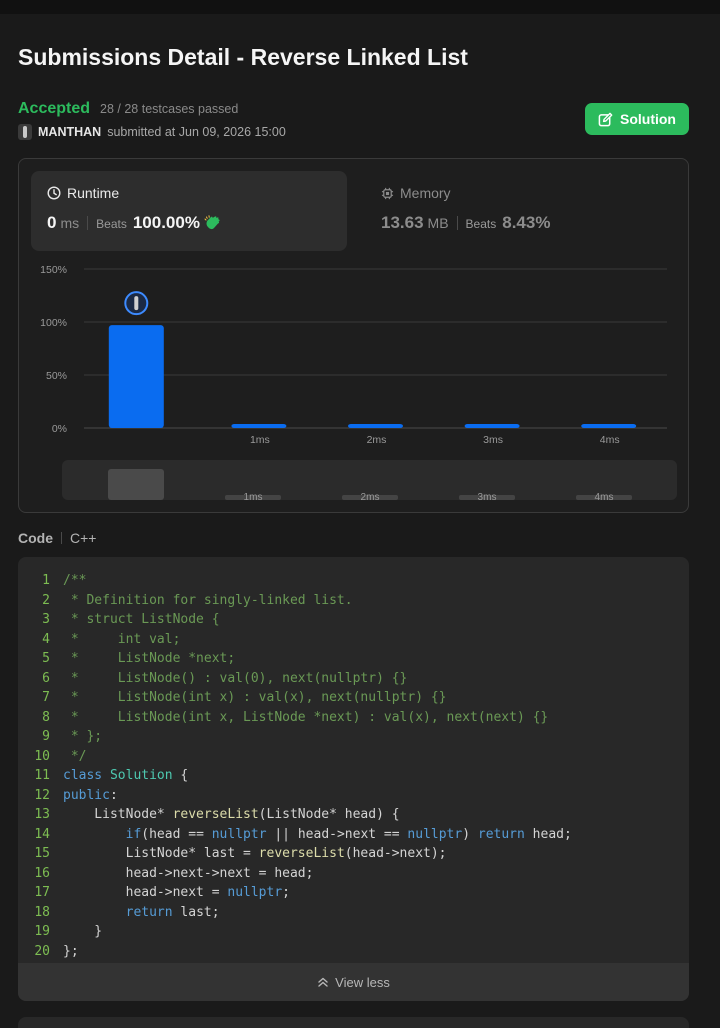  Describe the element at coordinates (42, 814) in the screenshot. I see `line-number: 13` at that location.